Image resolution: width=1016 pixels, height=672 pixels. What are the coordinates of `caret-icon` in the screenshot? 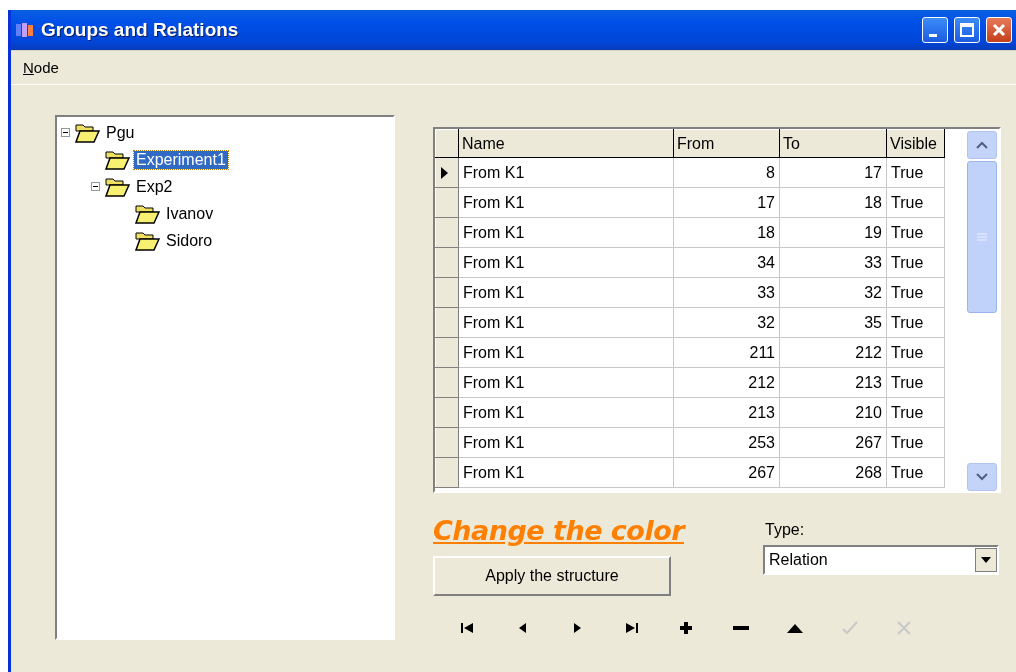 It's located at (986, 560).